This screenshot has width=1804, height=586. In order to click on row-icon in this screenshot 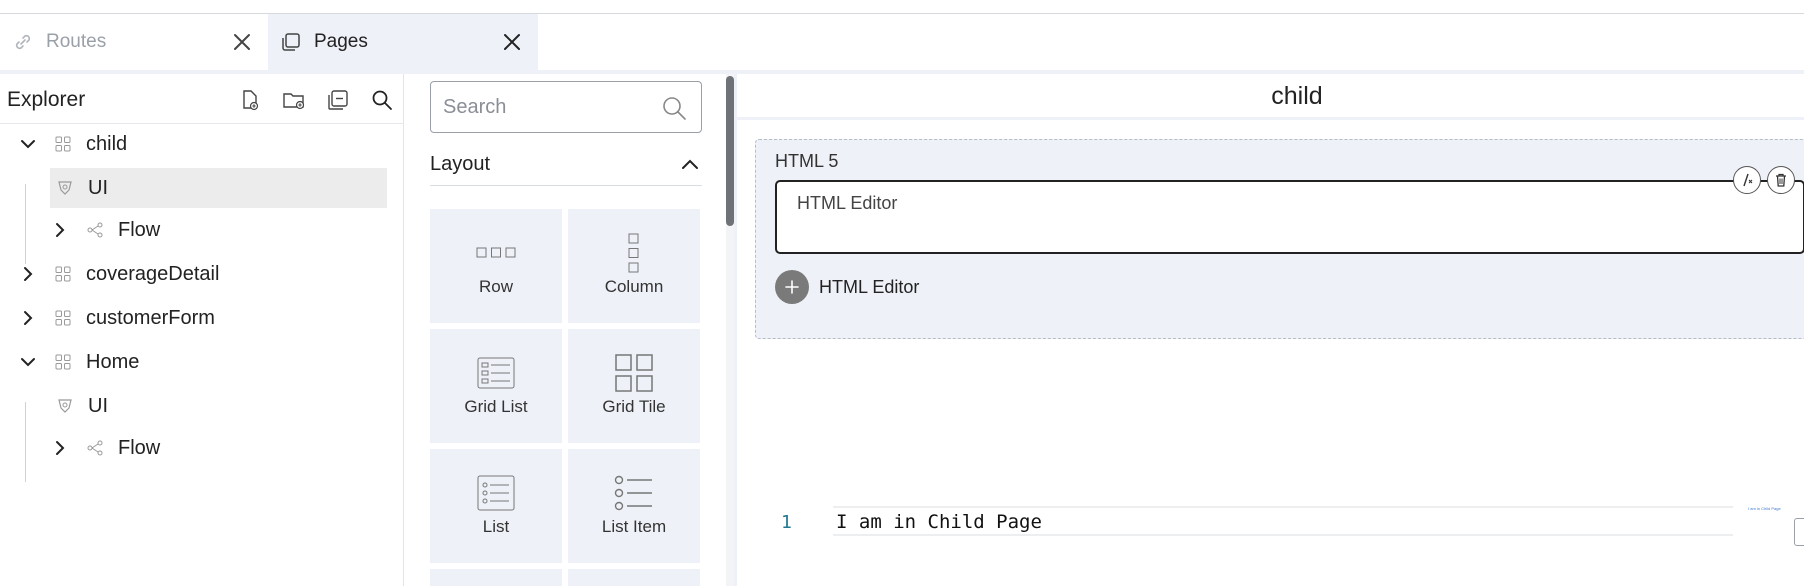, I will do `click(496, 253)`.